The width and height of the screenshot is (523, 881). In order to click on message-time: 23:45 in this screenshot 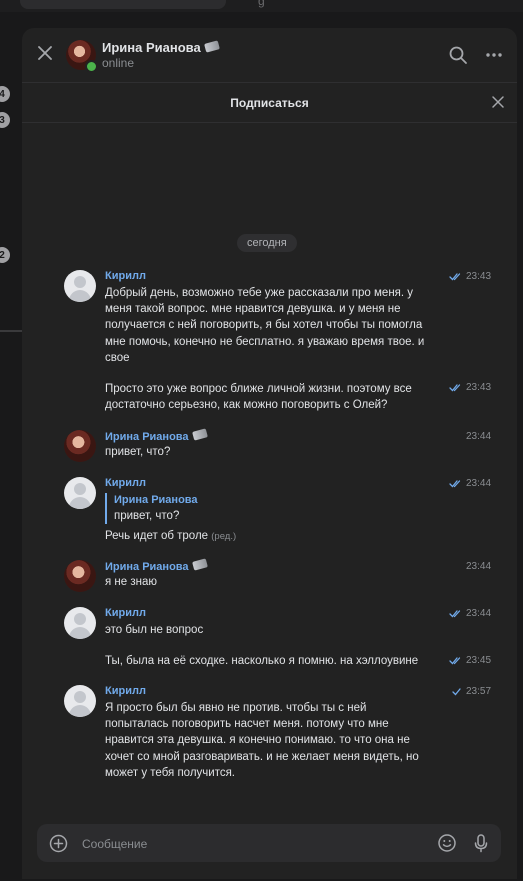, I will do `click(470, 660)`.